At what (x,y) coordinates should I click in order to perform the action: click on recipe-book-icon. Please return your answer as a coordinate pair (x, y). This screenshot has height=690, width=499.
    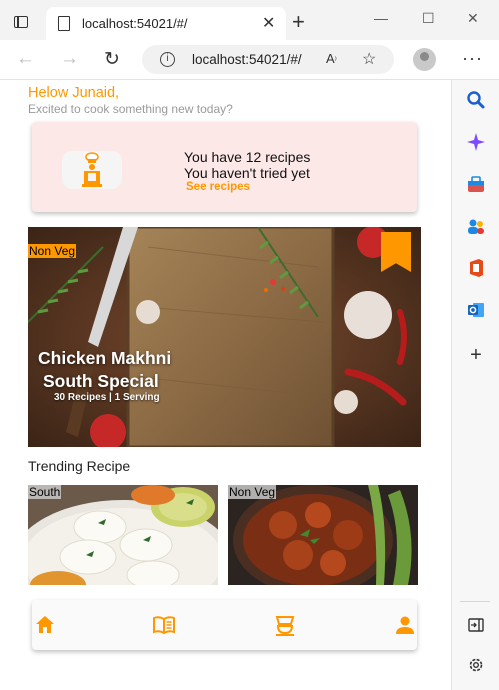
    Looking at the image, I should click on (164, 625).